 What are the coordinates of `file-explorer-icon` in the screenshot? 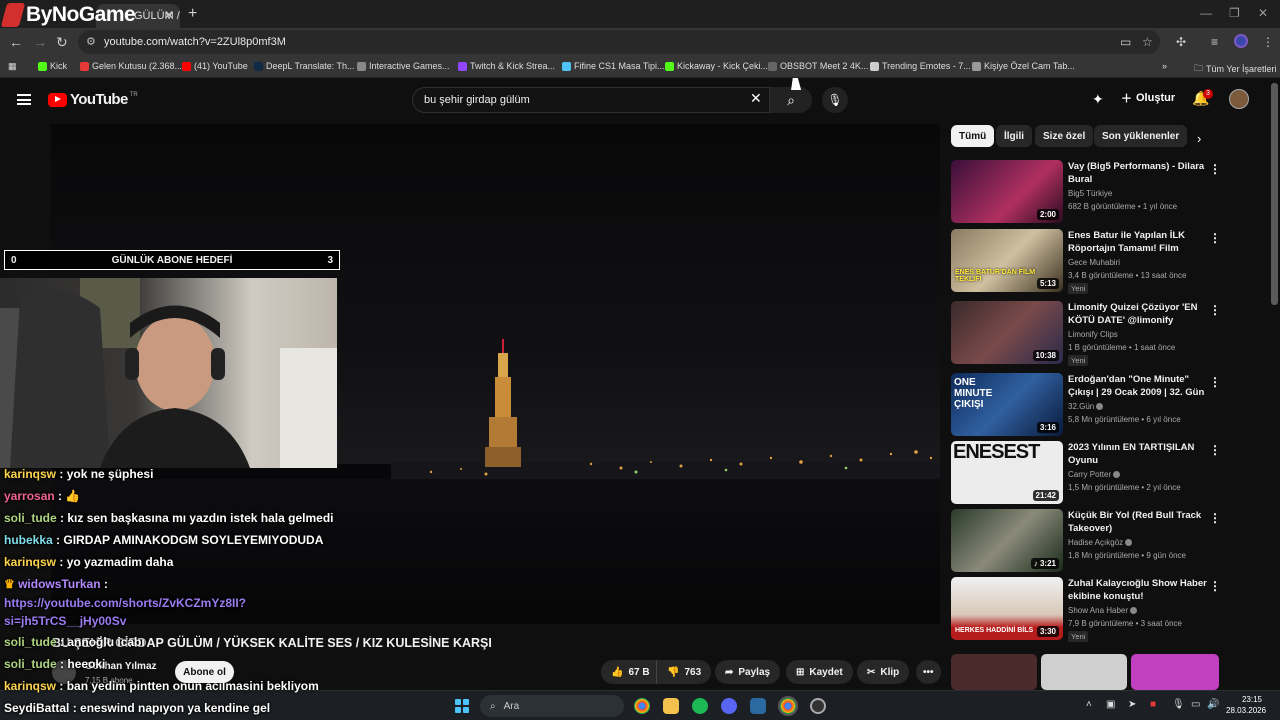 It's located at (671, 706).